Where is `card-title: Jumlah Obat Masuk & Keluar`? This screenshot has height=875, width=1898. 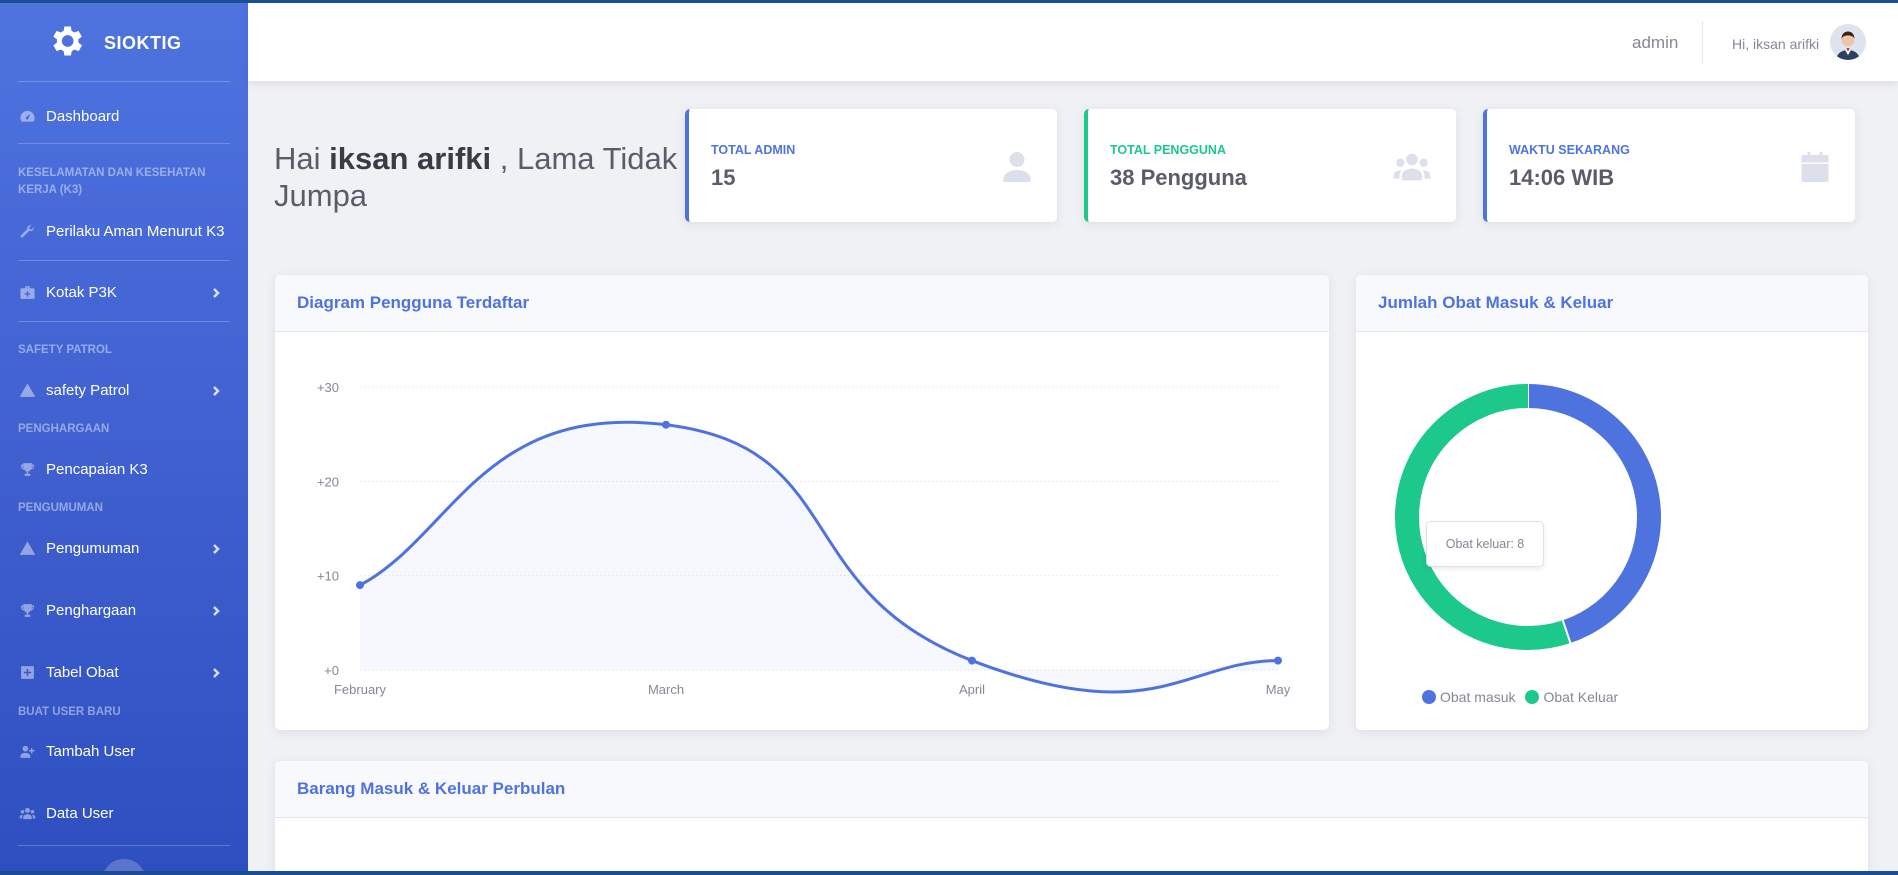
card-title: Jumlah Obat Masuk & Keluar is located at coordinates (1612, 303).